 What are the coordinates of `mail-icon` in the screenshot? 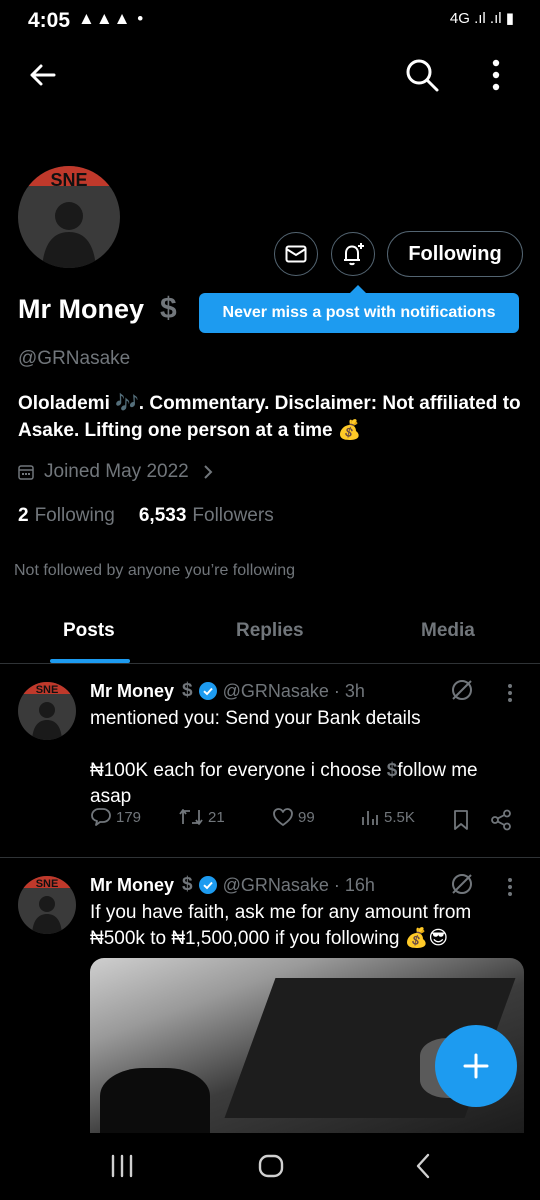 It's located at (296, 254).